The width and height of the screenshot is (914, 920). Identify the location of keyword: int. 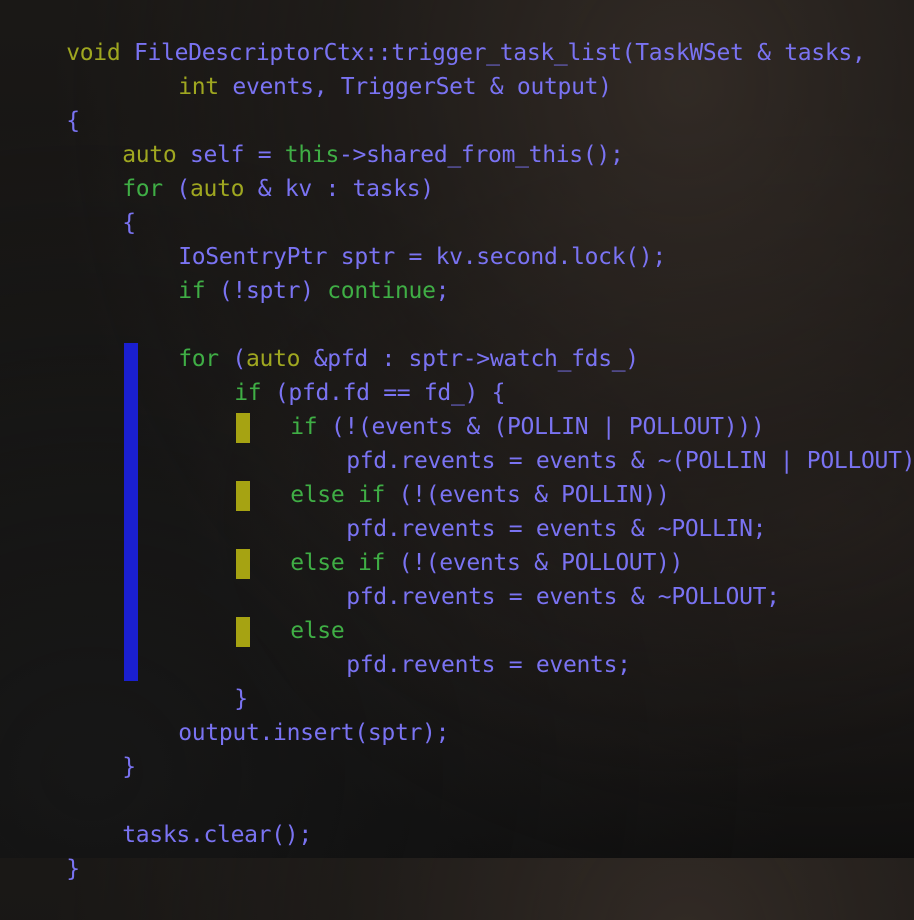
(205, 87).